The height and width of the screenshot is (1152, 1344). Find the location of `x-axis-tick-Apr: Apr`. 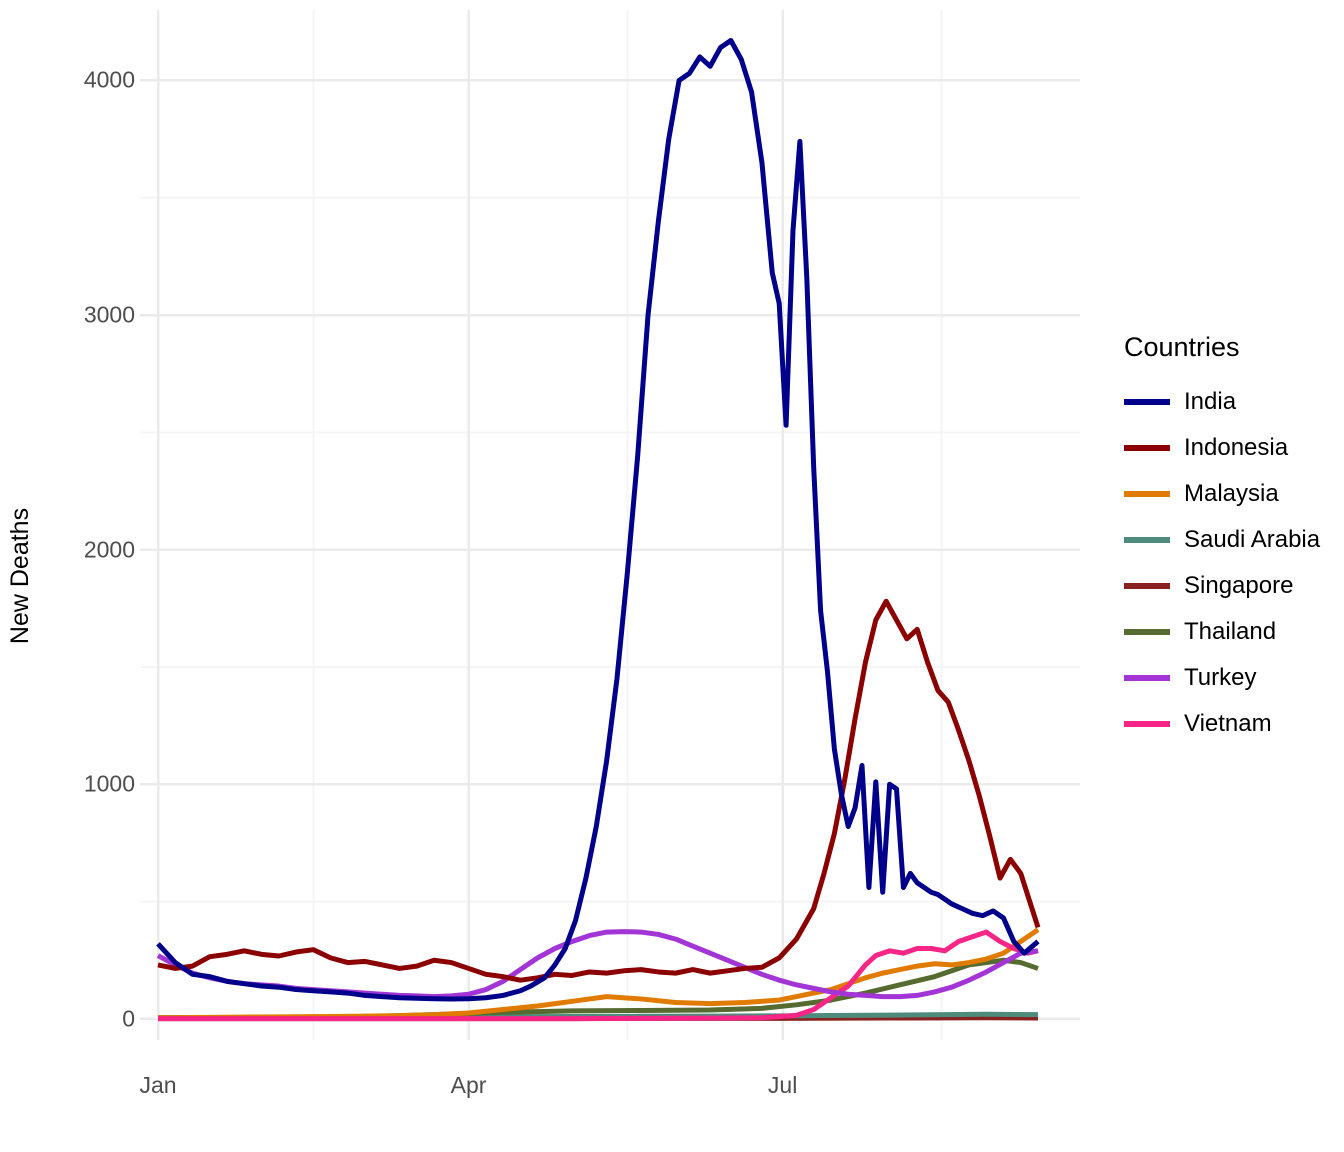

x-axis-tick-Apr: Apr is located at coordinates (468, 1085).